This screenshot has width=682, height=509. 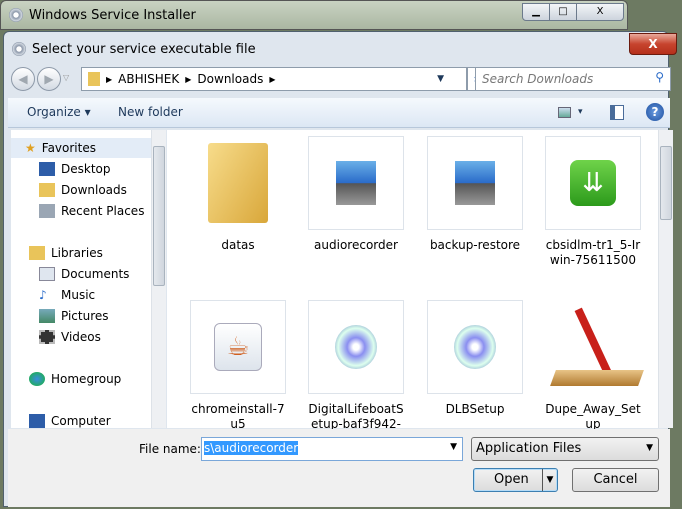 I want to click on dialog-title: Select your service executable file, so click(x=144, y=49).